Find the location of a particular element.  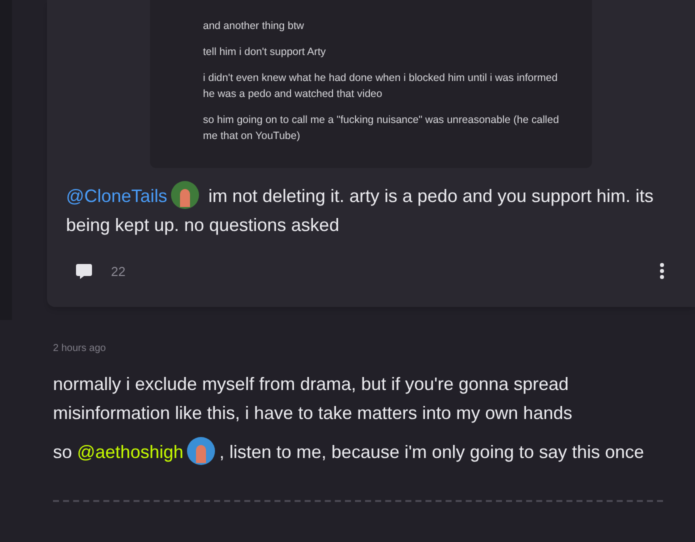

quoted-message: i didn't even knew what he had done when i blocked him until i was informed he was a pedo and watched that video is located at coordinates (381, 86).